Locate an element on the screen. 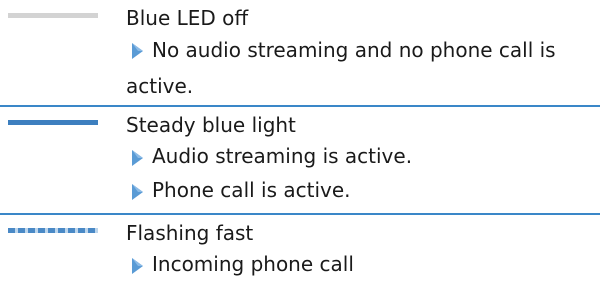  status-item-text: Audio streaming is active. is located at coordinates (282, 156).